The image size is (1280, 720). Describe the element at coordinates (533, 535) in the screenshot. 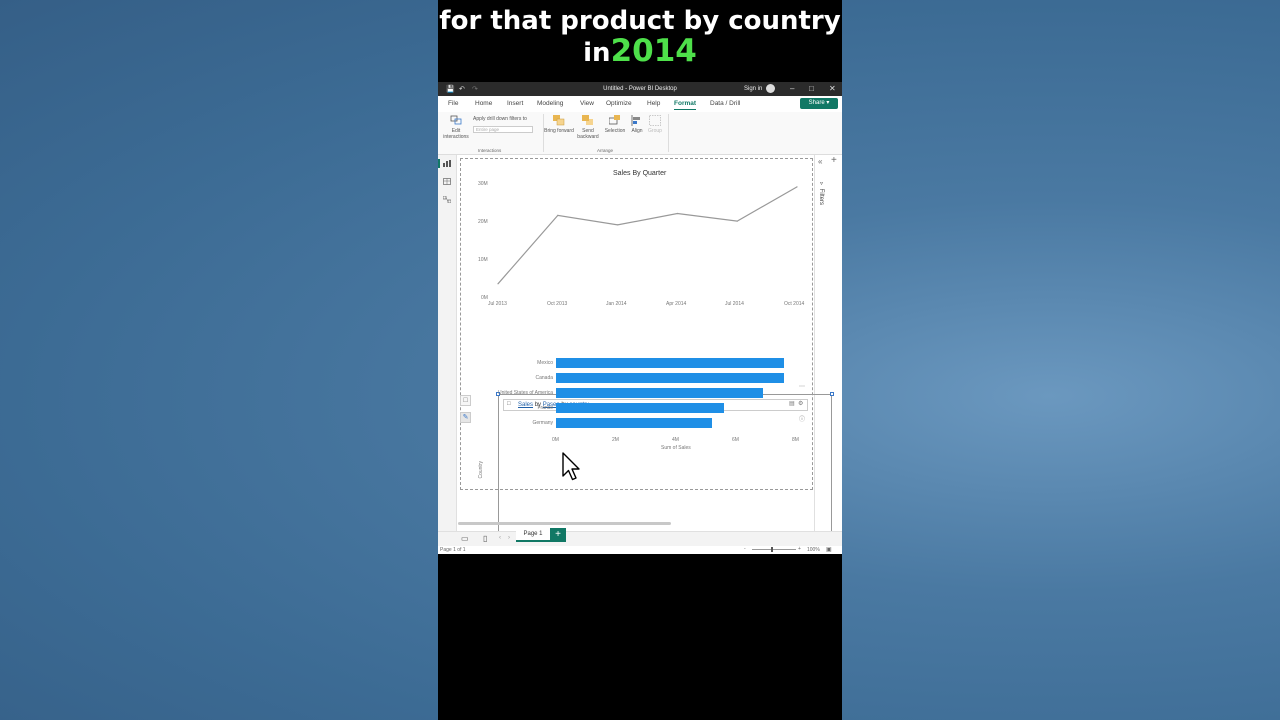

I see `page-tab: Page 1` at that location.